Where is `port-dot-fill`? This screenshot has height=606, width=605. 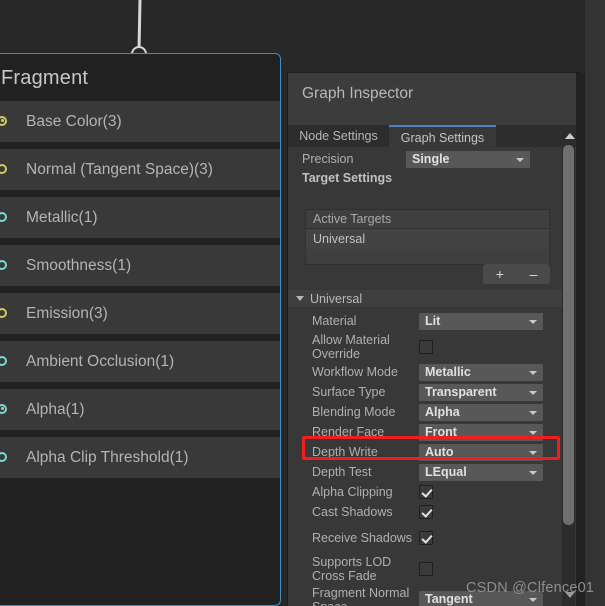
port-dot-fill is located at coordinates (2, 408).